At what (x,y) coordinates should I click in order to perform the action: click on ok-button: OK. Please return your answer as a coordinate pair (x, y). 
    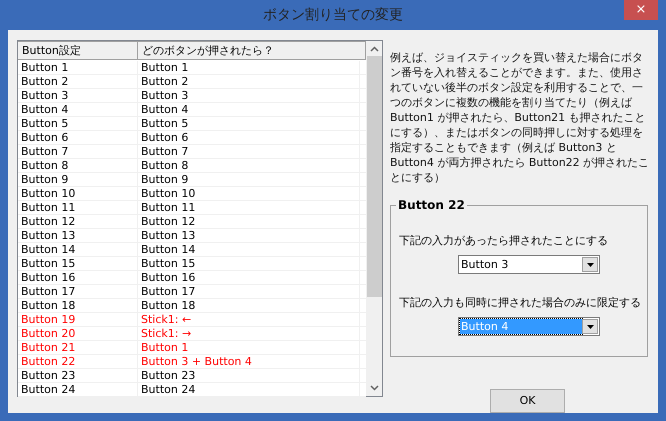
    Looking at the image, I should click on (527, 401).